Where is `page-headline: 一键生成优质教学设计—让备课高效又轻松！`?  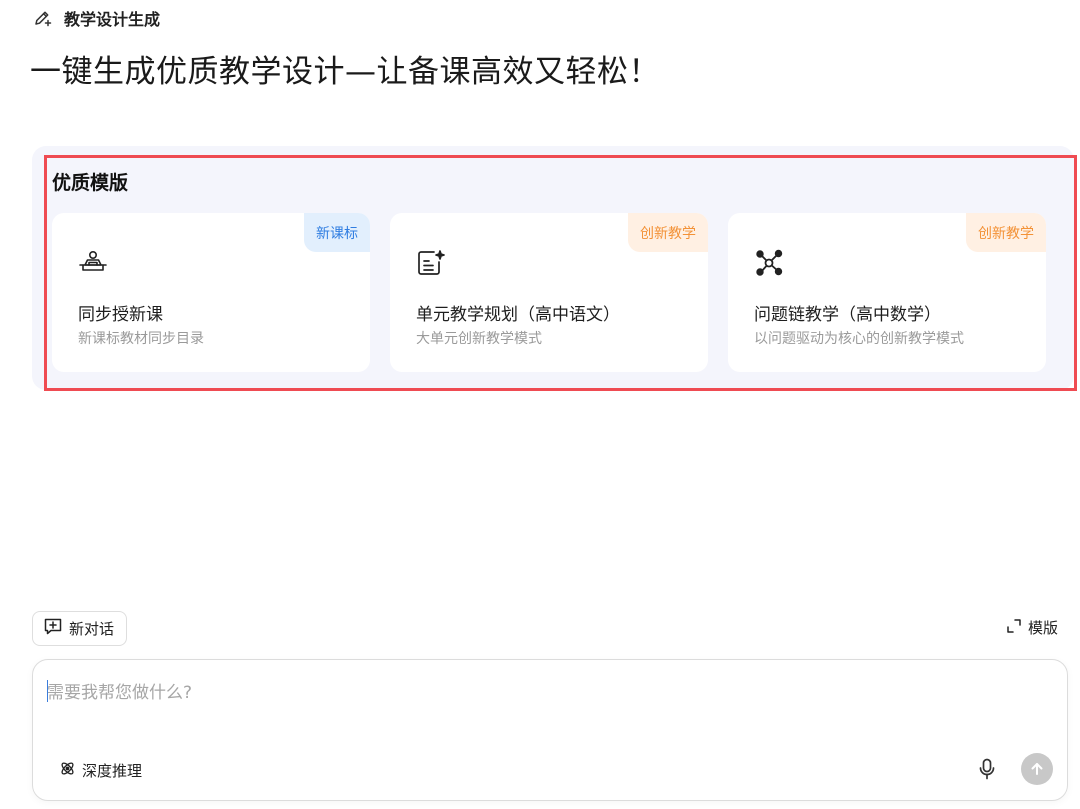 page-headline: 一键生成优质教学设计—让备课高效又轻松！ is located at coordinates (345, 72).